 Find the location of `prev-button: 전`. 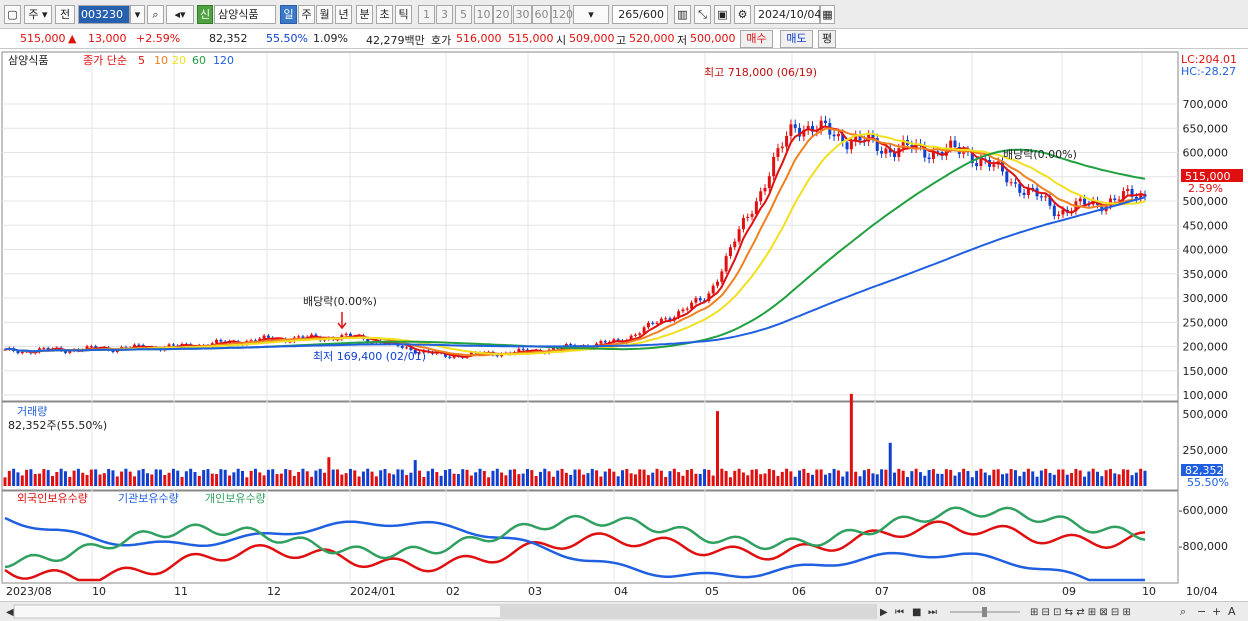

prev-button: 전 is located at coordinates (65, 14).